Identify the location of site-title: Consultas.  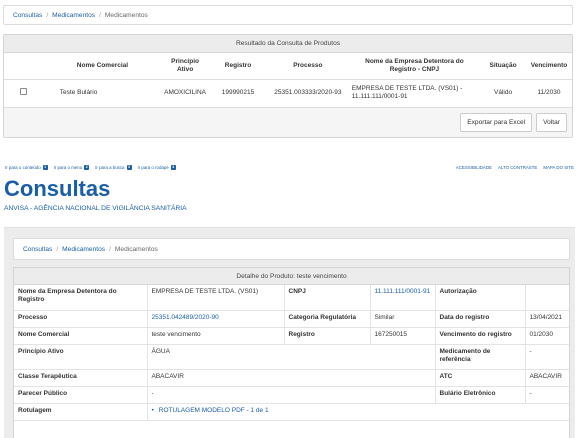
(57, 189).